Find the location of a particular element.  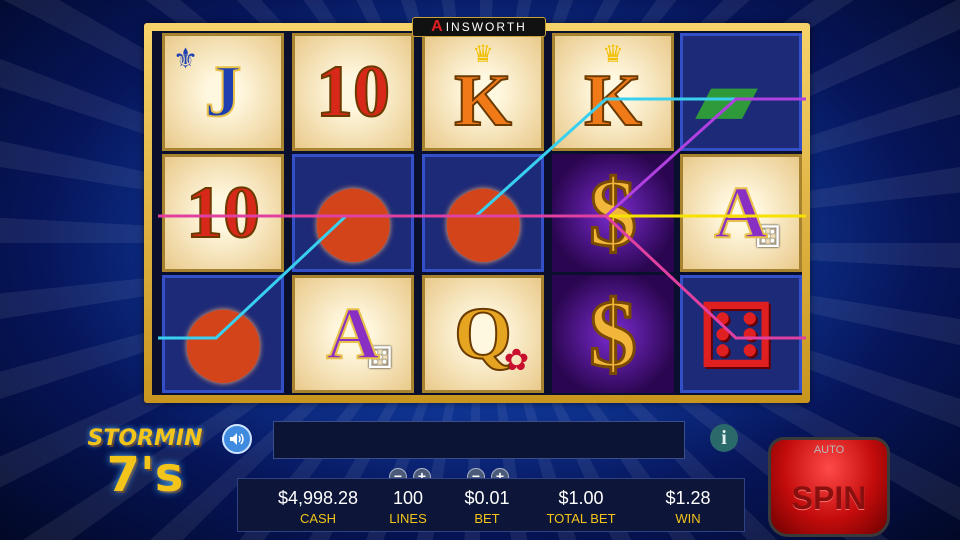

win-stat: $1.28 WIN is located at coordinates (688, 507).